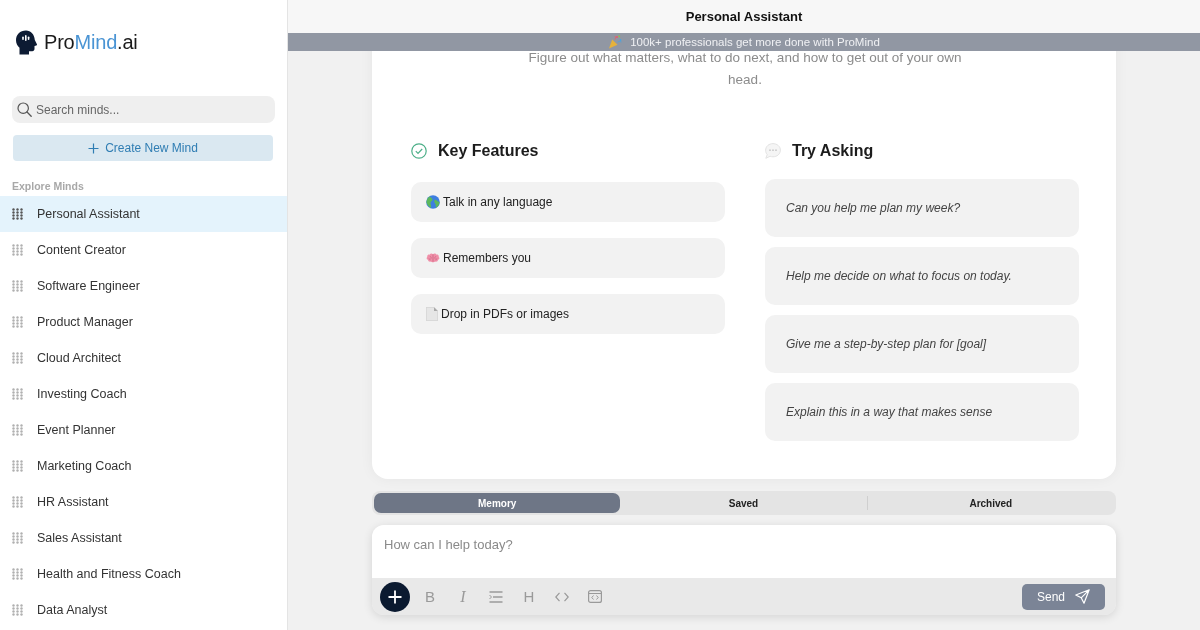 This screenshot has height=630, width=1200. Describe the element at coordinates (143, 502) in the screenshot. I see `sidebar-item: HR Assistant` at that location.